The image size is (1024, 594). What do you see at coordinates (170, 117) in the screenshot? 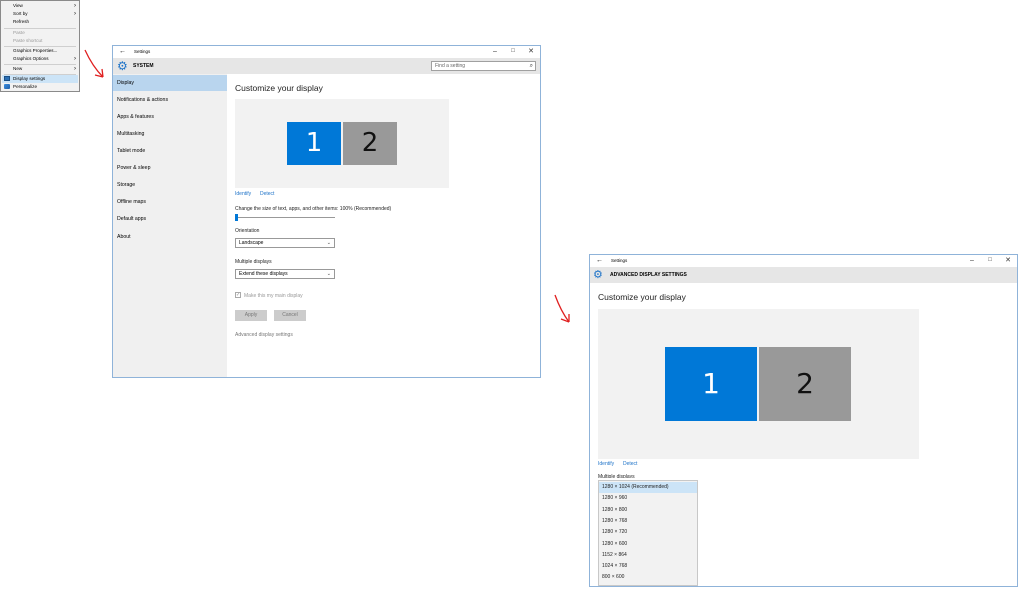
I see `nav-item-apps-features: Apps & features` at bounding box center [170, 117].